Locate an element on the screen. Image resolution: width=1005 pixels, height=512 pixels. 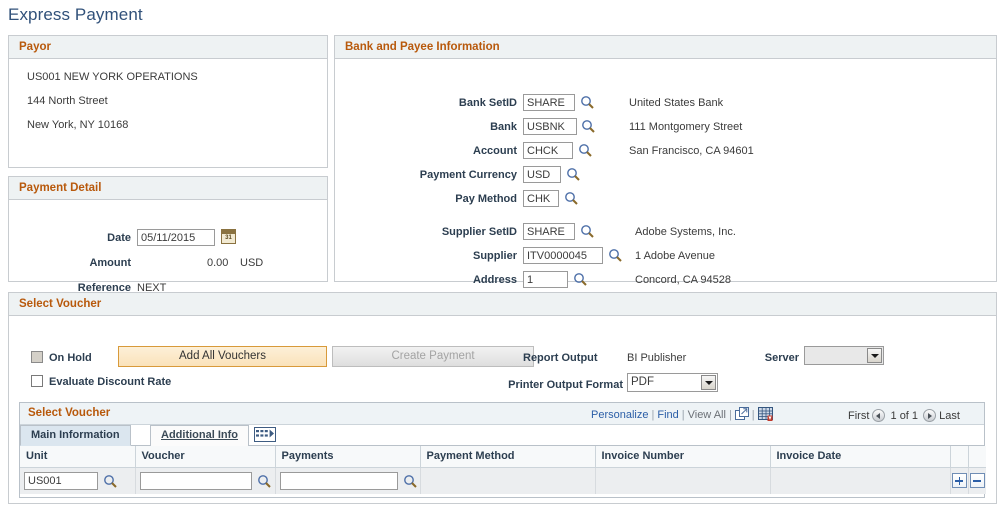
bank-setid-magnifier-icon is located at coordinates (587, 102).